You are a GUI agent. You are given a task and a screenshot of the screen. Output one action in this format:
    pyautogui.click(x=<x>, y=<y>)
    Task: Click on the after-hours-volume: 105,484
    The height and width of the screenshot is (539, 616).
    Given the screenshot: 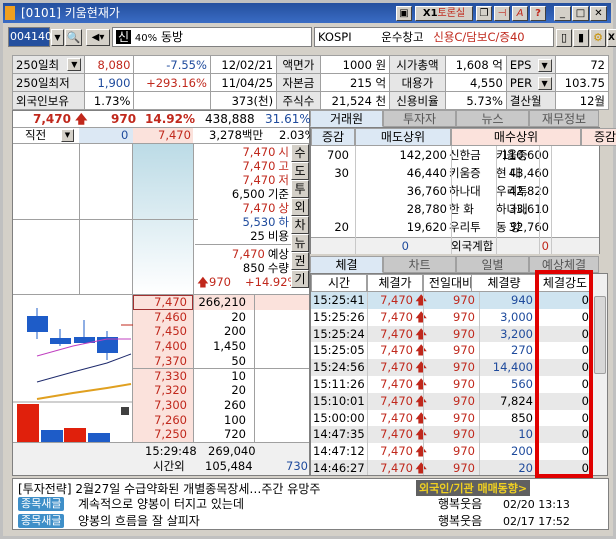 What is the action you would take?
    pyautogui.click(x=229, y=466)
    